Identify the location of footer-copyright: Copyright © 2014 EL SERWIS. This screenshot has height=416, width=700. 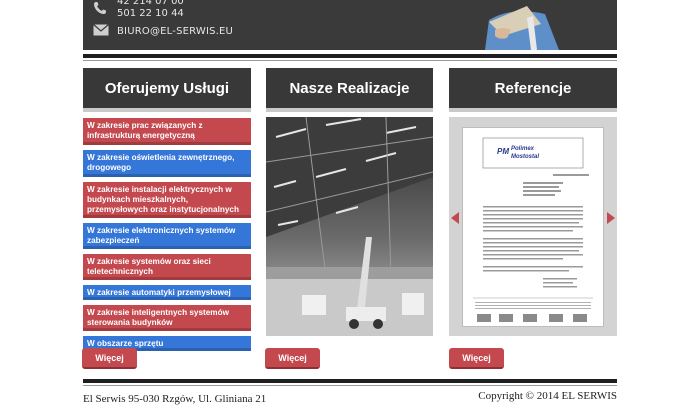
(547, 396).